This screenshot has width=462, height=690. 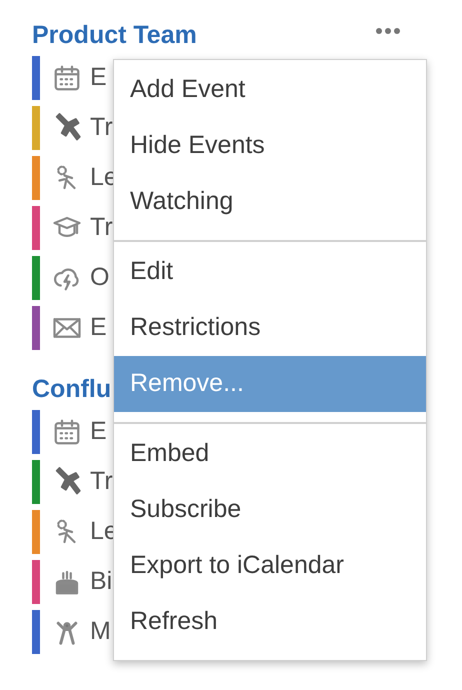 I want to click on menu-item: Watching, so click(x=270, y=202).